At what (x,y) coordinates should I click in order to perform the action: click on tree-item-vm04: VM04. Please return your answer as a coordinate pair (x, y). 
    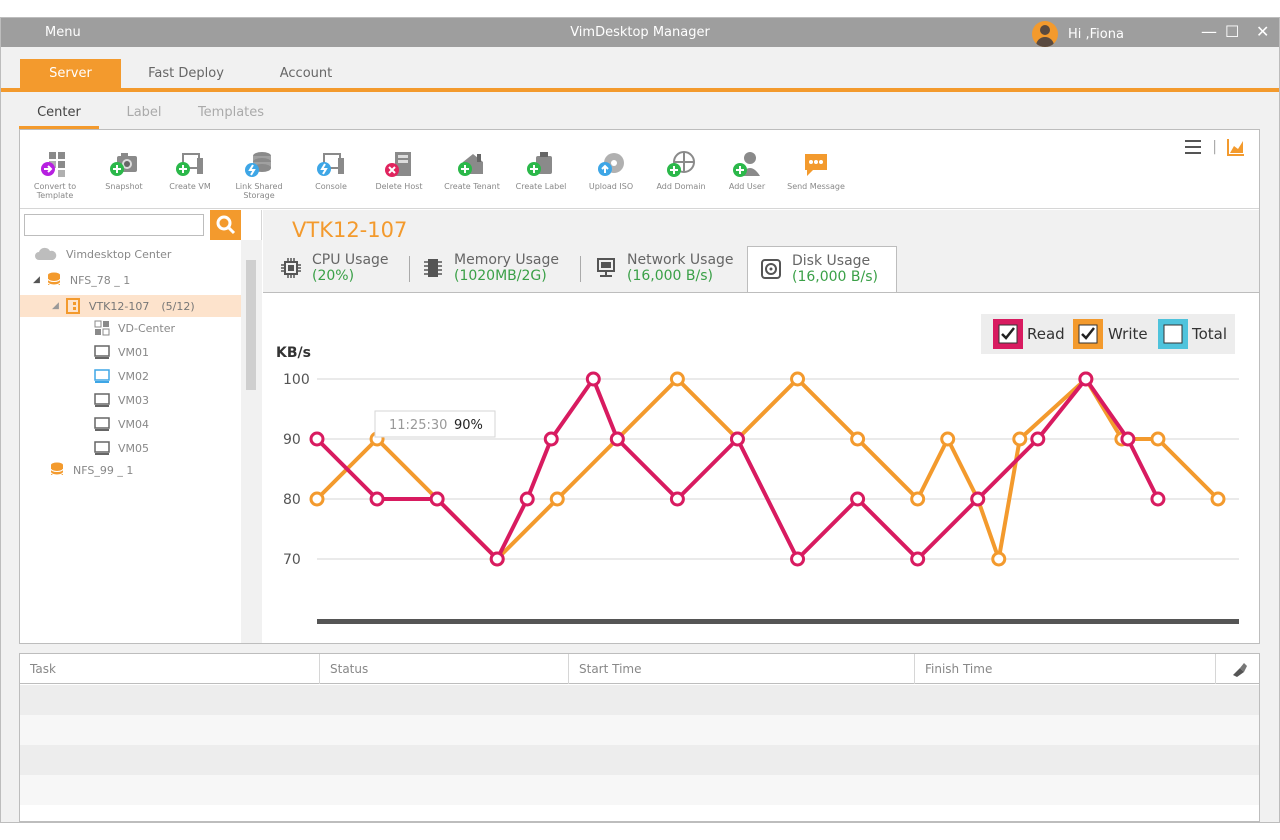
    Looking at the image, I should click on (164, 424).